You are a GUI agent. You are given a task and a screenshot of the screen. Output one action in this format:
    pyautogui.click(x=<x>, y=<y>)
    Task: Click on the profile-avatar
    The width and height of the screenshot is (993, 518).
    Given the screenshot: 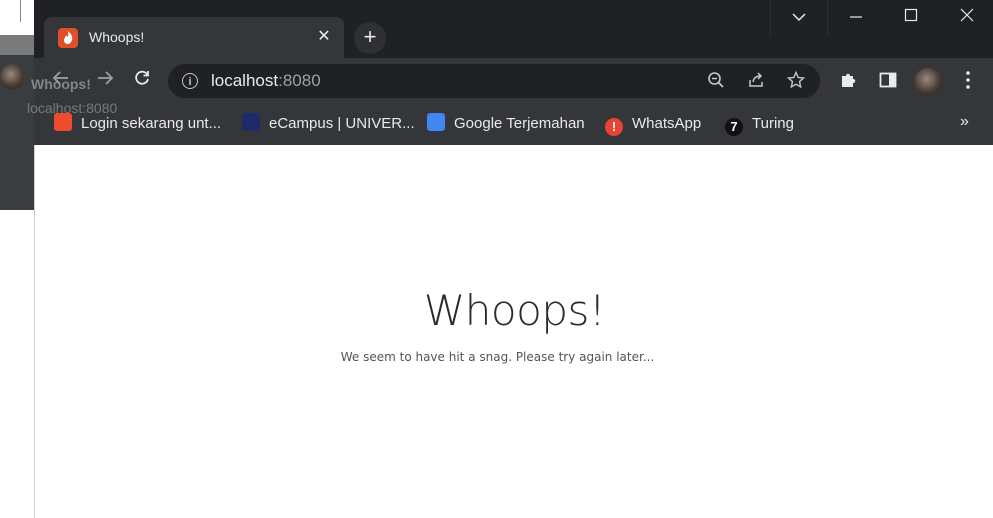 What is the action you would take?
    pyautogui.click(x=928, y=82)
    